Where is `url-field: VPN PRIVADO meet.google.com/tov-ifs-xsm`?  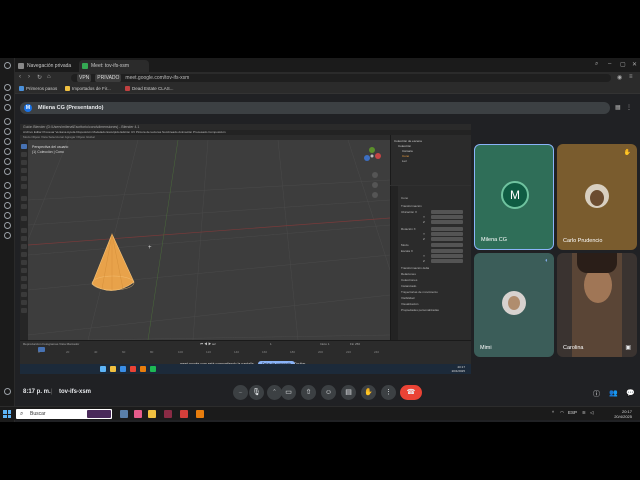 url-field: VPN PRIVADO meet.google.com/tov-ifs-xsm is located at coordinates (341, 78).